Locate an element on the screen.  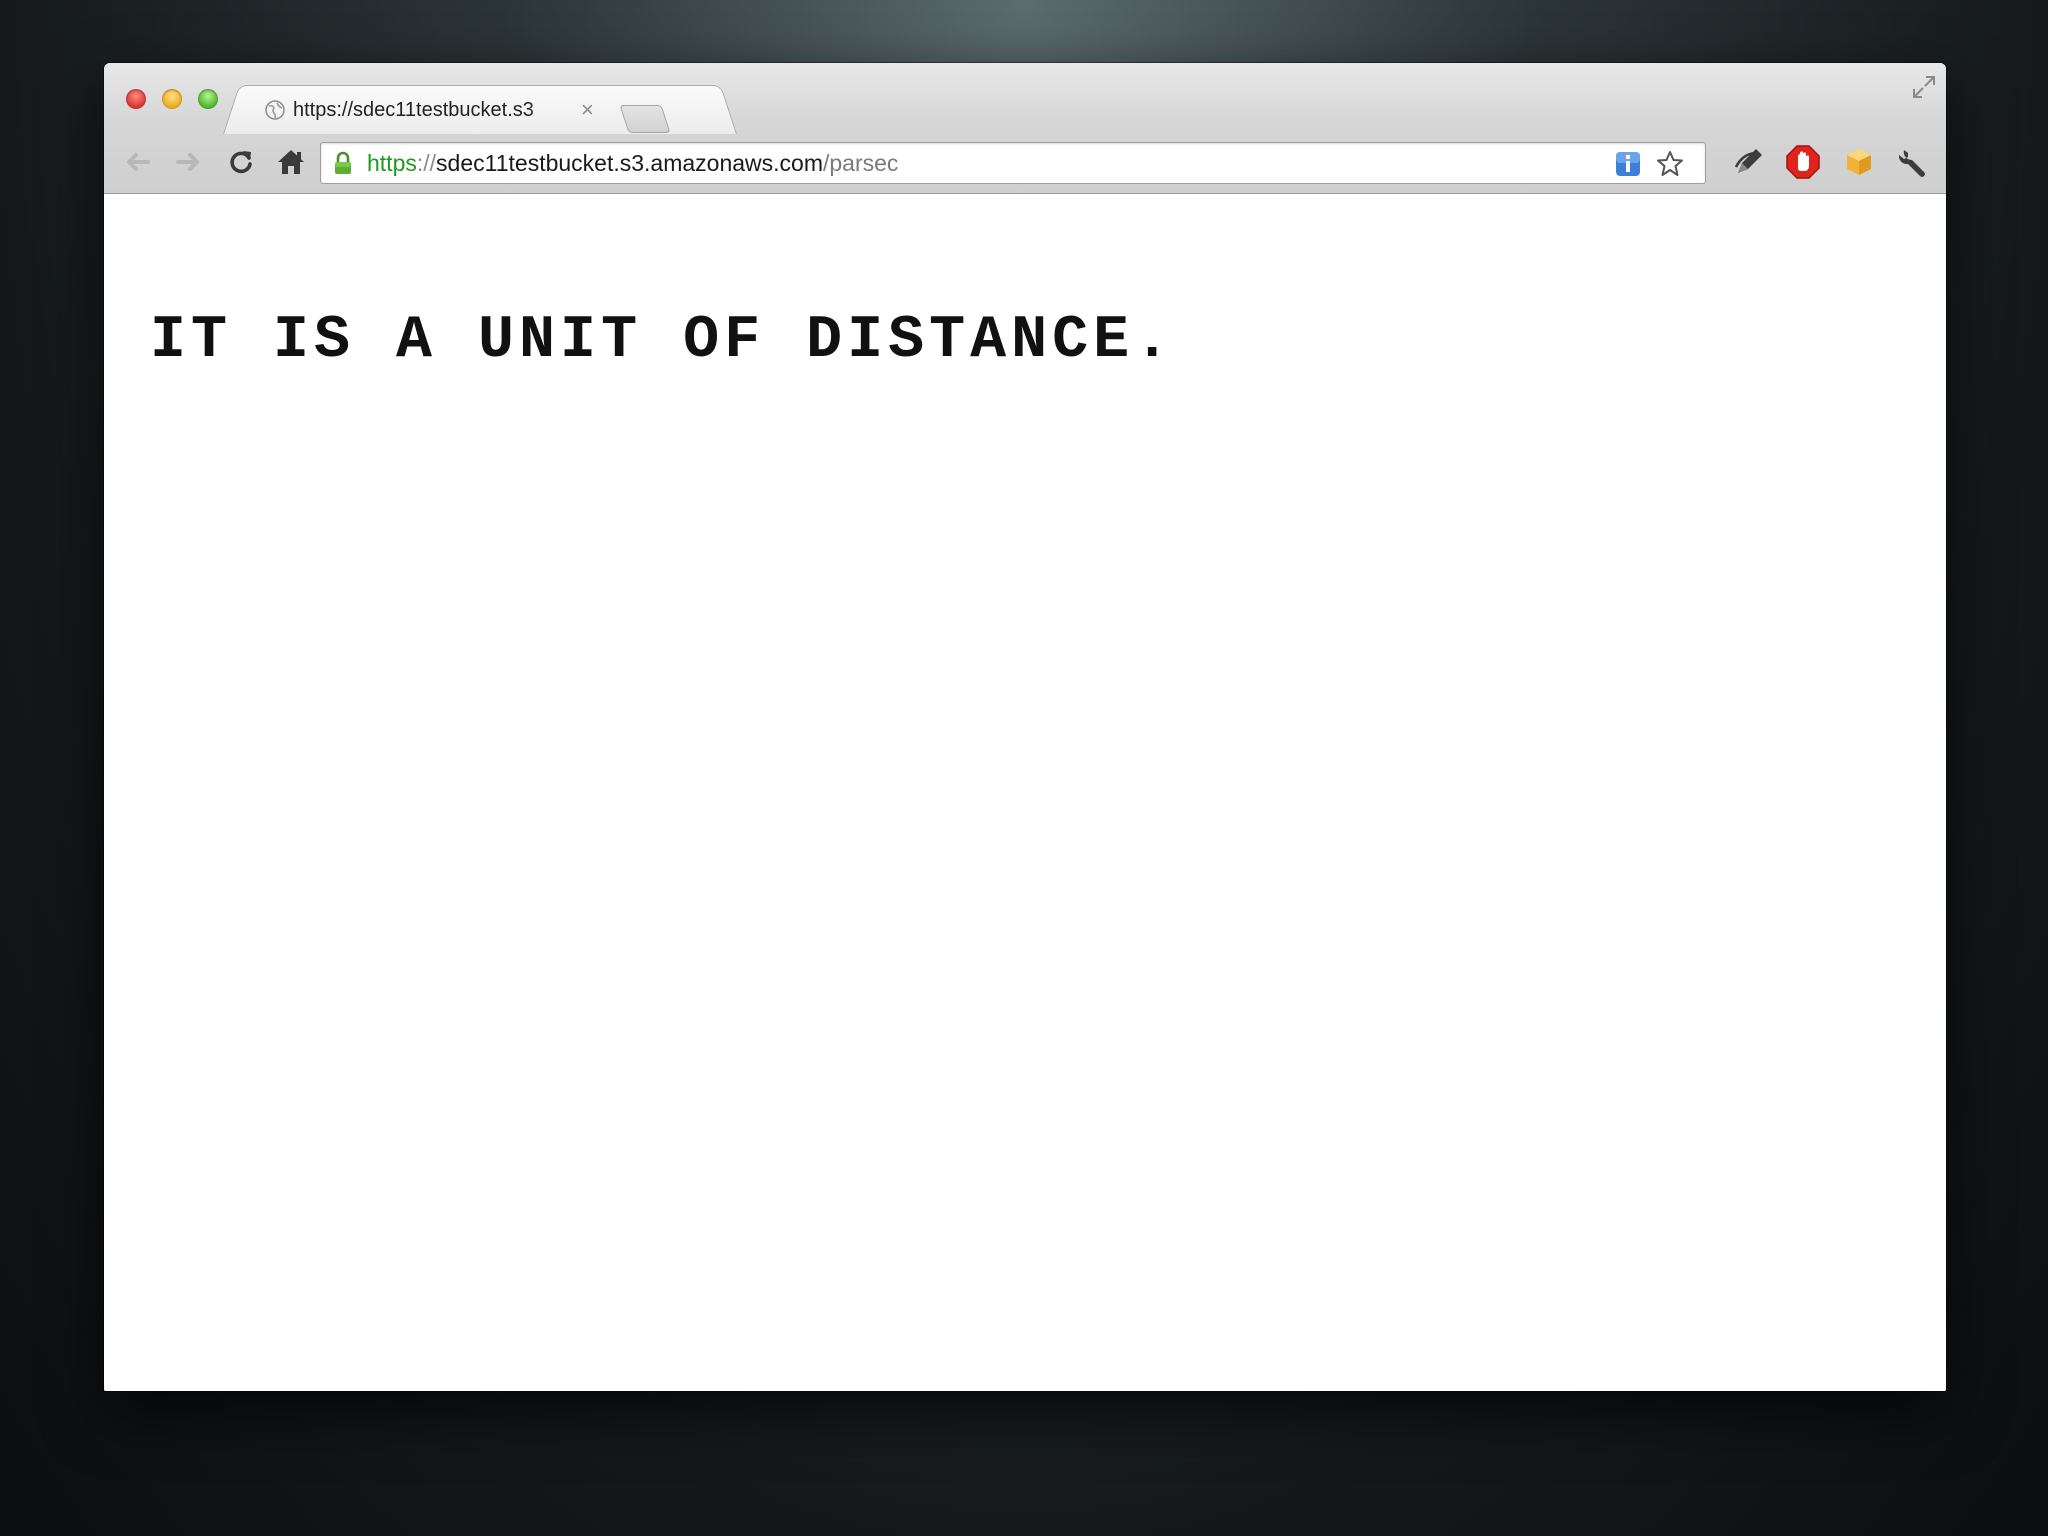
minimize-window-button is located at coordinates (172, 99).